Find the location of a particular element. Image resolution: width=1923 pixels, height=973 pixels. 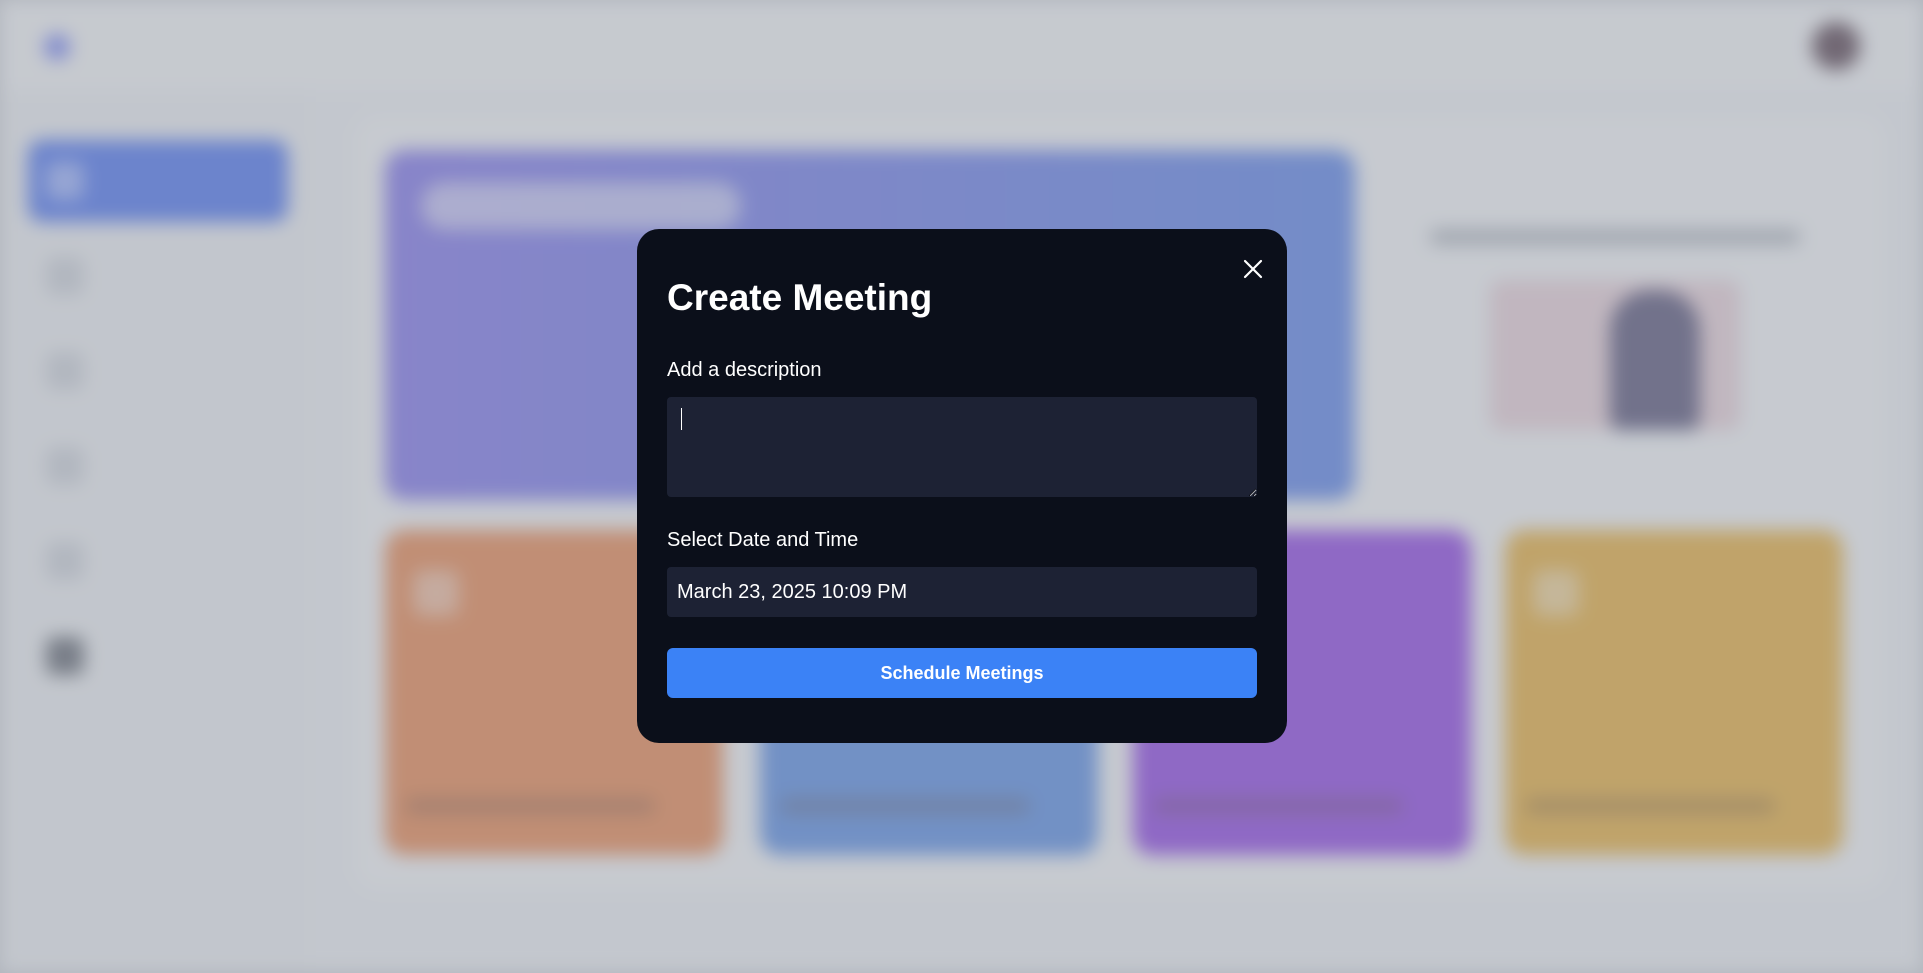

description-textarea is located at coordinates (962, 447).